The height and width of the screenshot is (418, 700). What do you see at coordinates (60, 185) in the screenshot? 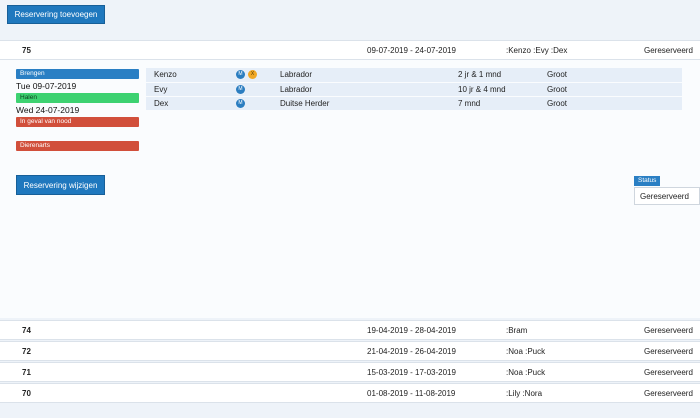
I see `edit-reservation-button: Reservering wijzigen` at bounding box center [60, 185].